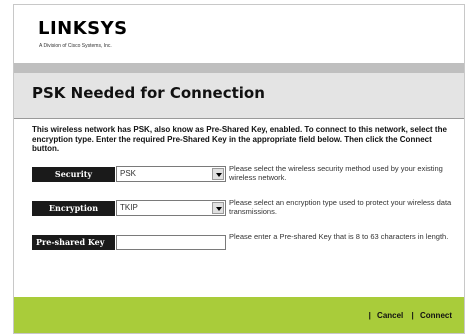  What do you see at coordinates (407, 315) in the screenshot?
I see `footer-links: | Cancel | Connect` at bounding box center [407, 315].